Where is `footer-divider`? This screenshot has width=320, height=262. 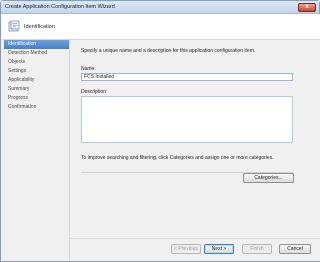
footer-divider is located at coordinates (195, 238).